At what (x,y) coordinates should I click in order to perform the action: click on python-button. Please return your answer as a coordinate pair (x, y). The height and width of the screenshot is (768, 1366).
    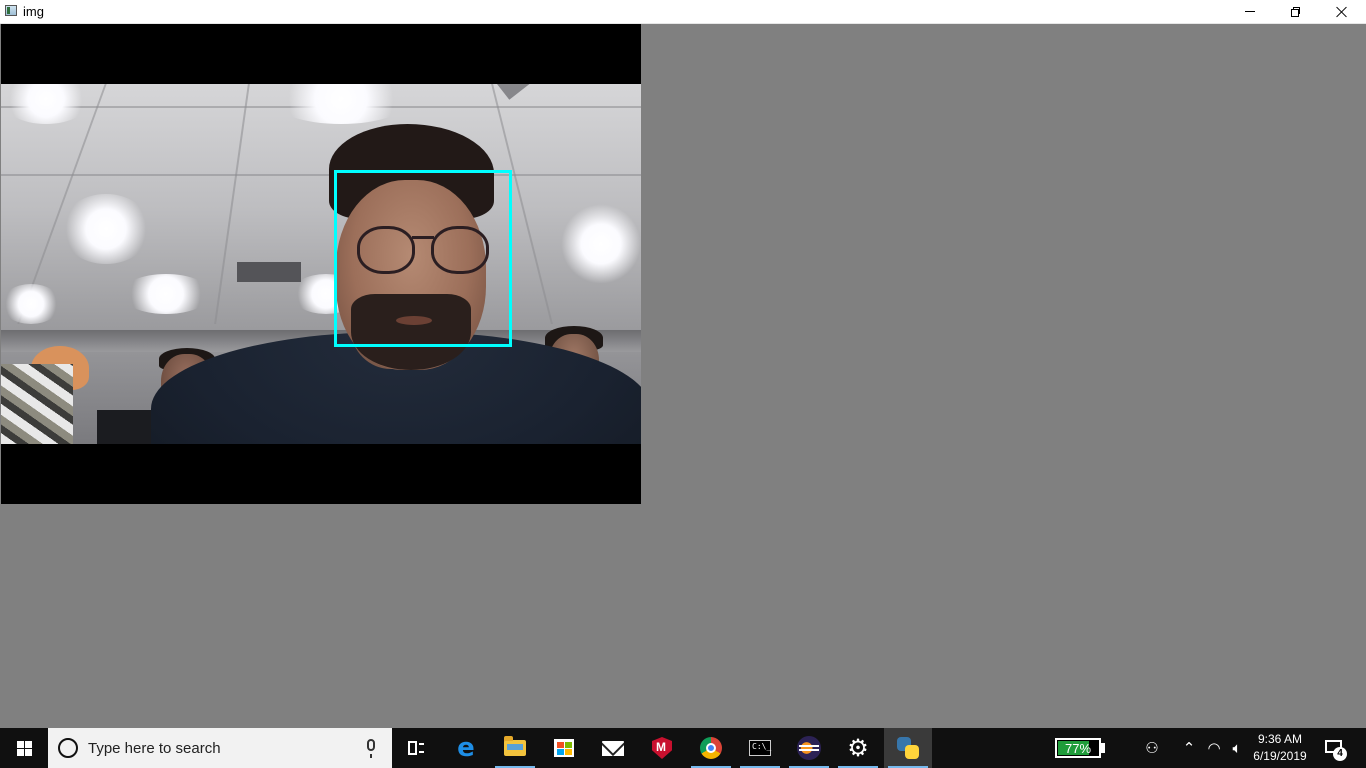
    Looking at the image, I should click on (908, 748).